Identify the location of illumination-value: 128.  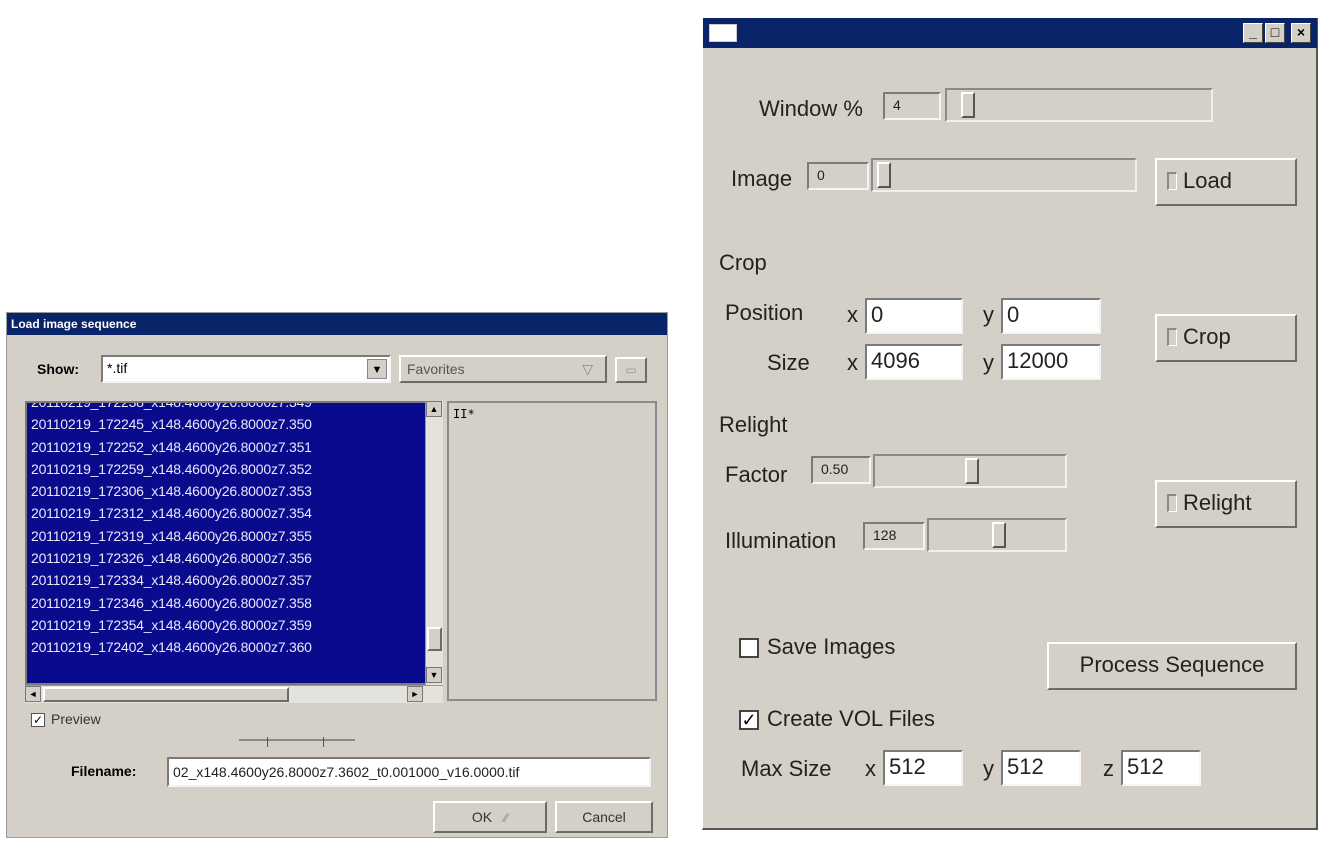
(894, 536).